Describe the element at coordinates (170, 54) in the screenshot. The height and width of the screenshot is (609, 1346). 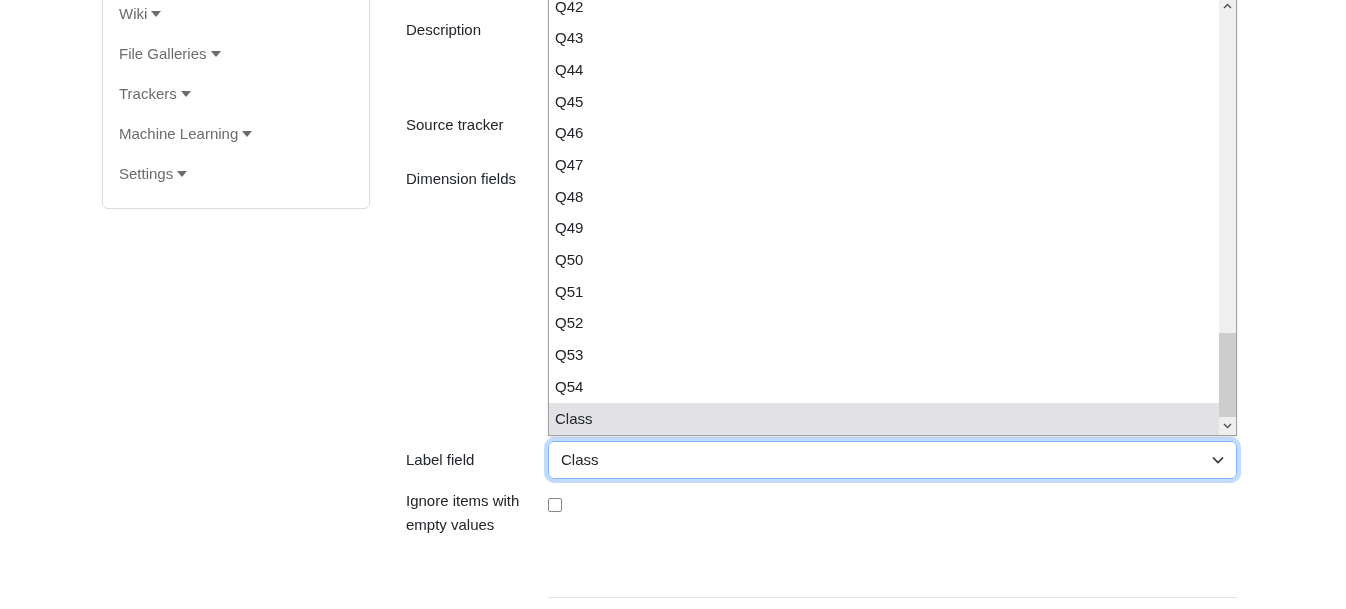
I see `sidebar-menu-link: File Galleries` at that location.